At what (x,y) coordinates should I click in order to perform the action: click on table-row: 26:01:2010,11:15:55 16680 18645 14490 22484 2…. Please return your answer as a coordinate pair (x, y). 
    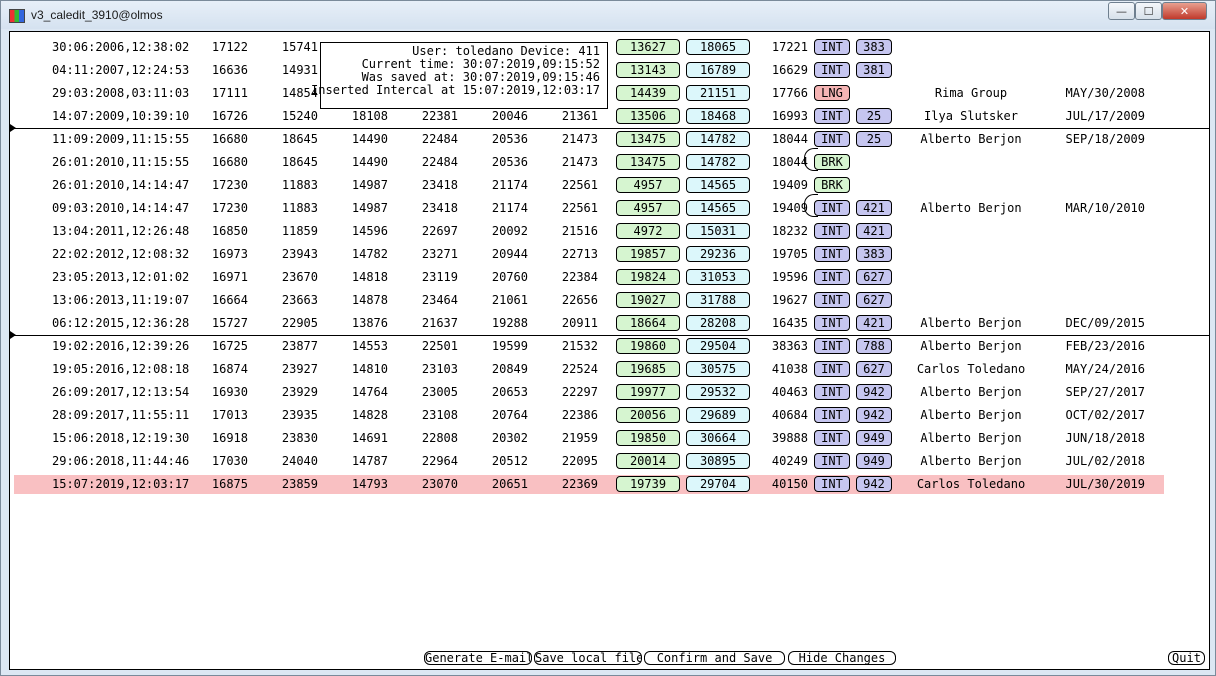
    Looking at the image, I should click on (609, 162).